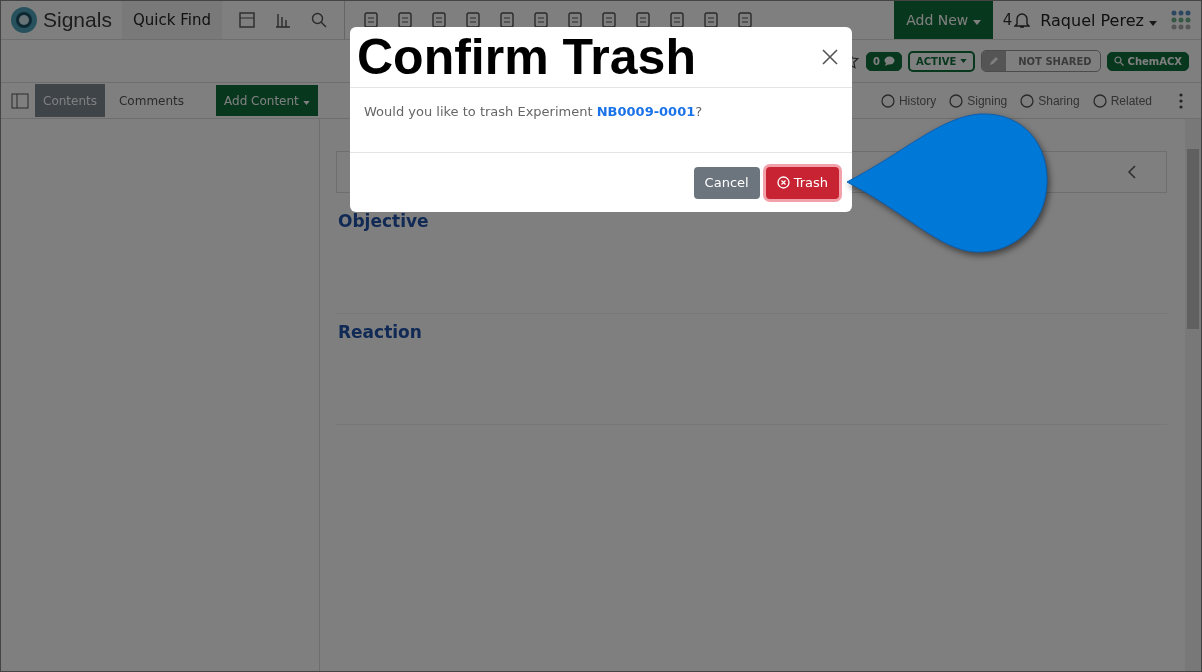 The width and height of the screenshot is (1202, 672). What do you see at coordinates (889, 61) in the screenshot?
I see `speech-bubble-icon` at bounding box center [889, 61].